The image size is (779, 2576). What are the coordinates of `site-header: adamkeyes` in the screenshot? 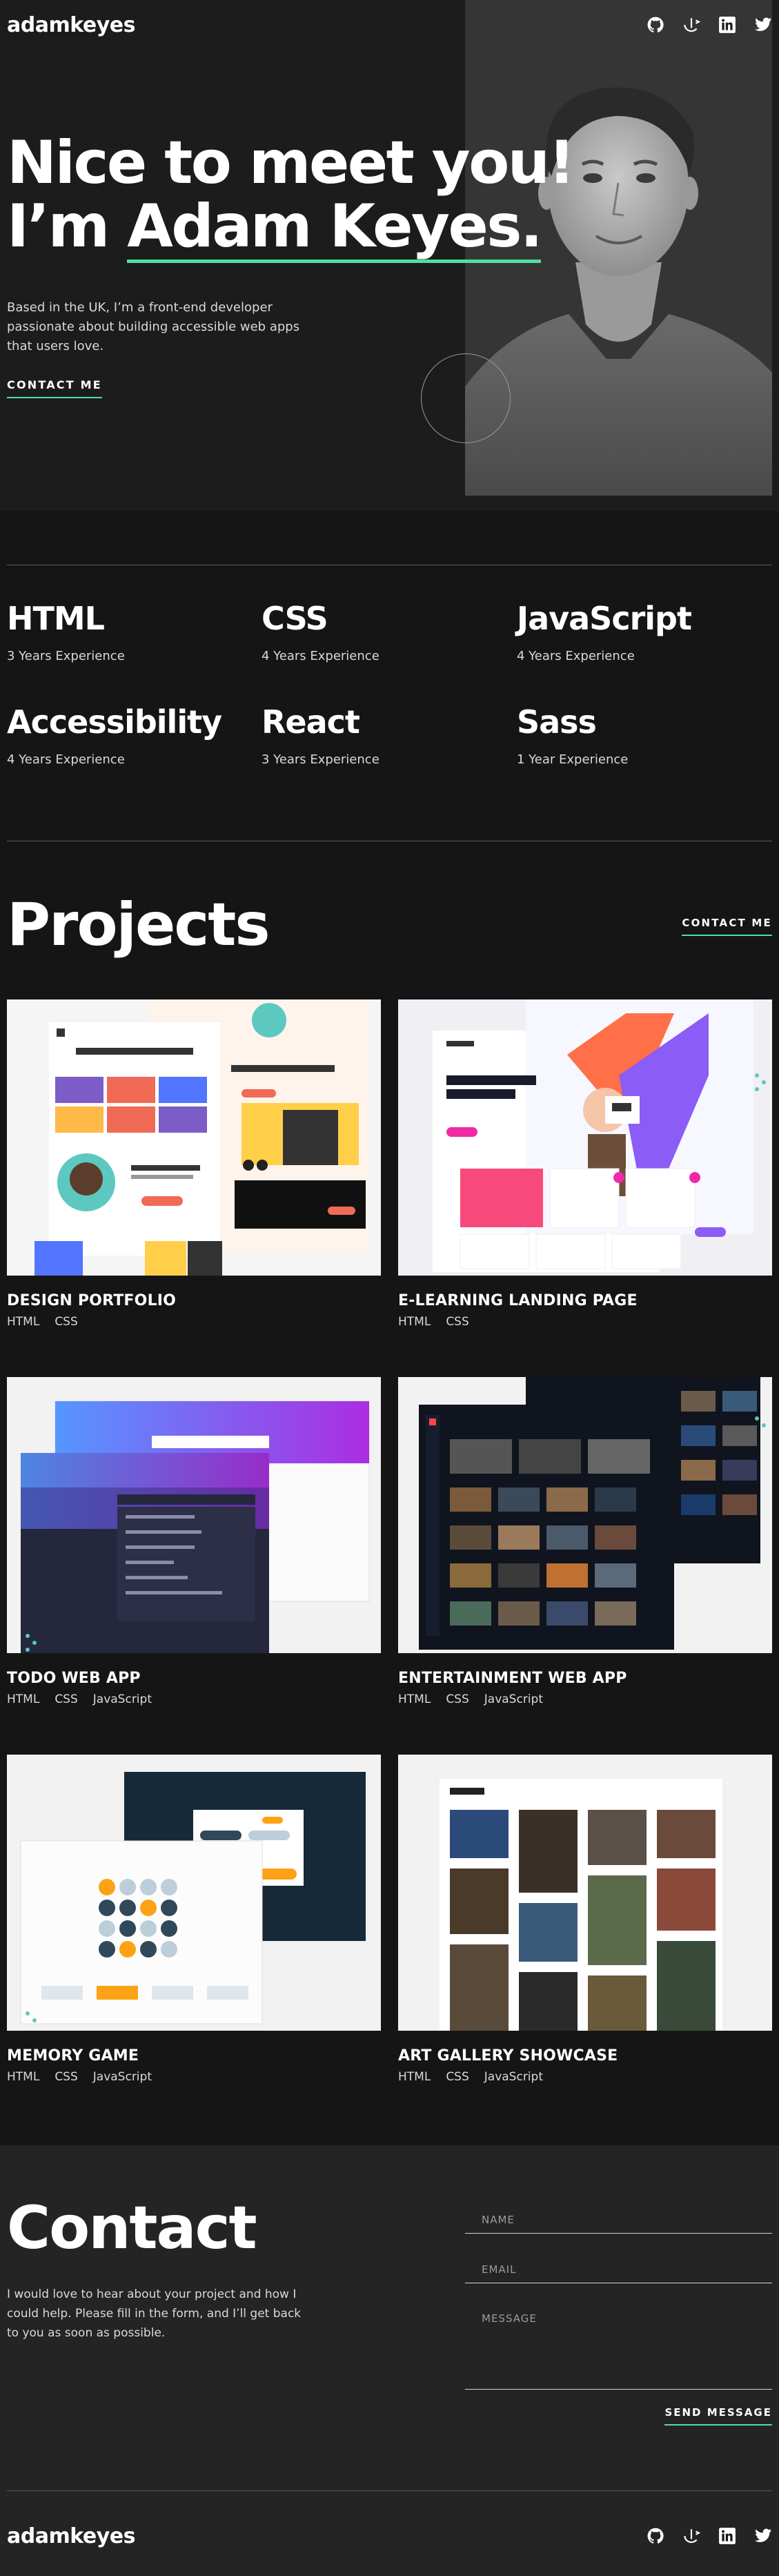 It's located at (389, 24).